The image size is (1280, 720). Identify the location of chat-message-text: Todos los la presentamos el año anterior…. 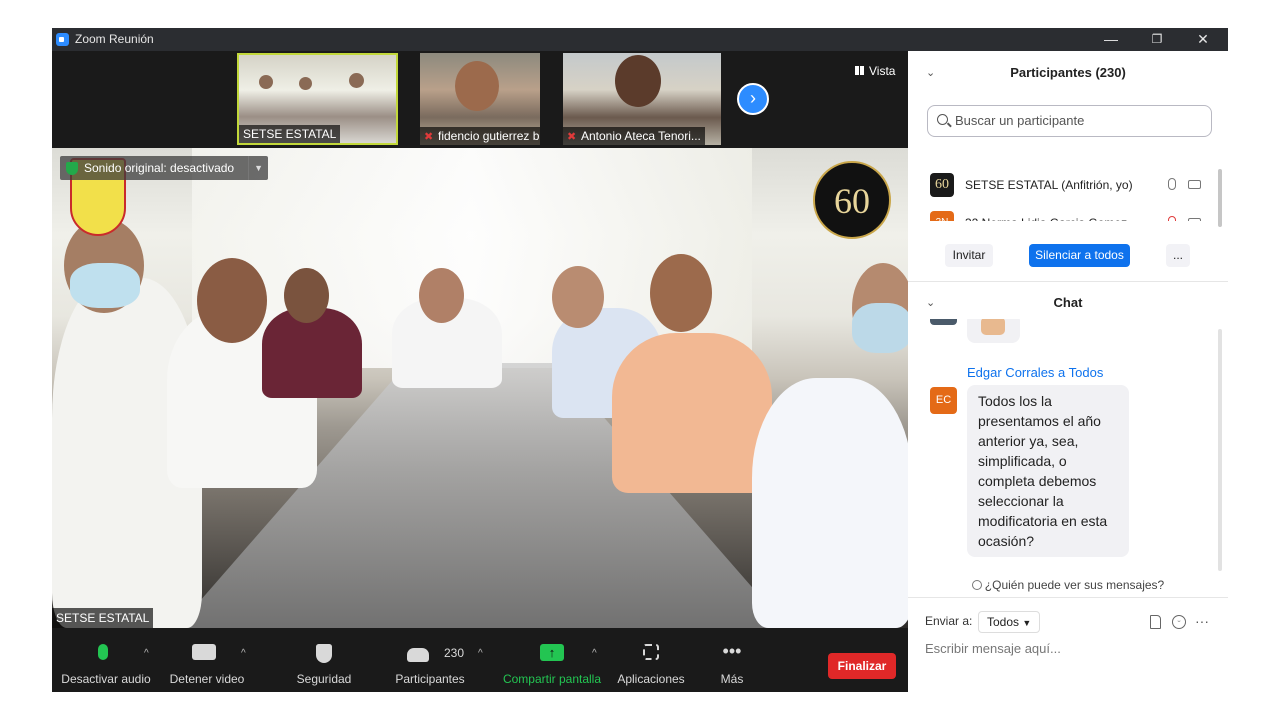
(1043, 471).